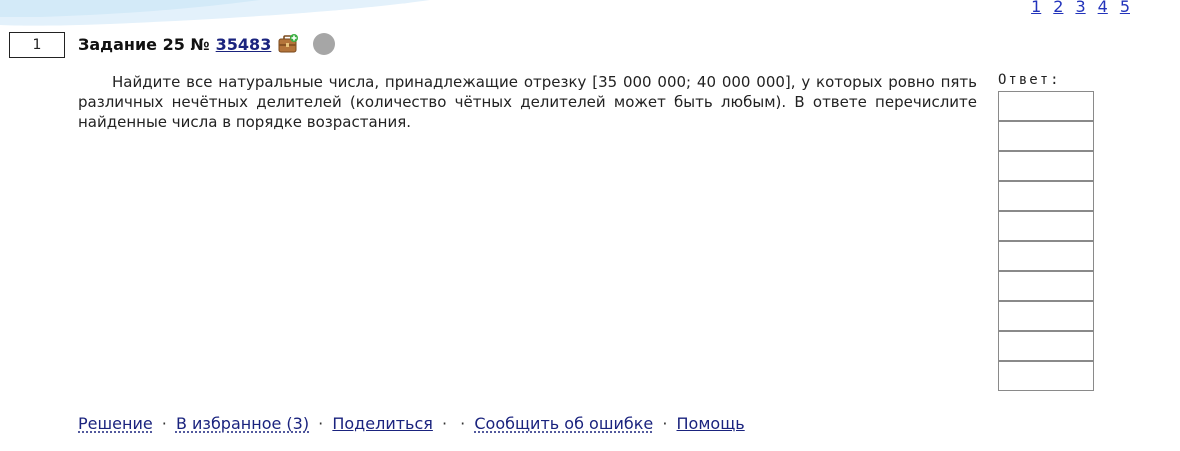  What do you see at coordinates (324, 44) in the screenshot?
I see `status-circle-icon` at bounding box center [324, 44].